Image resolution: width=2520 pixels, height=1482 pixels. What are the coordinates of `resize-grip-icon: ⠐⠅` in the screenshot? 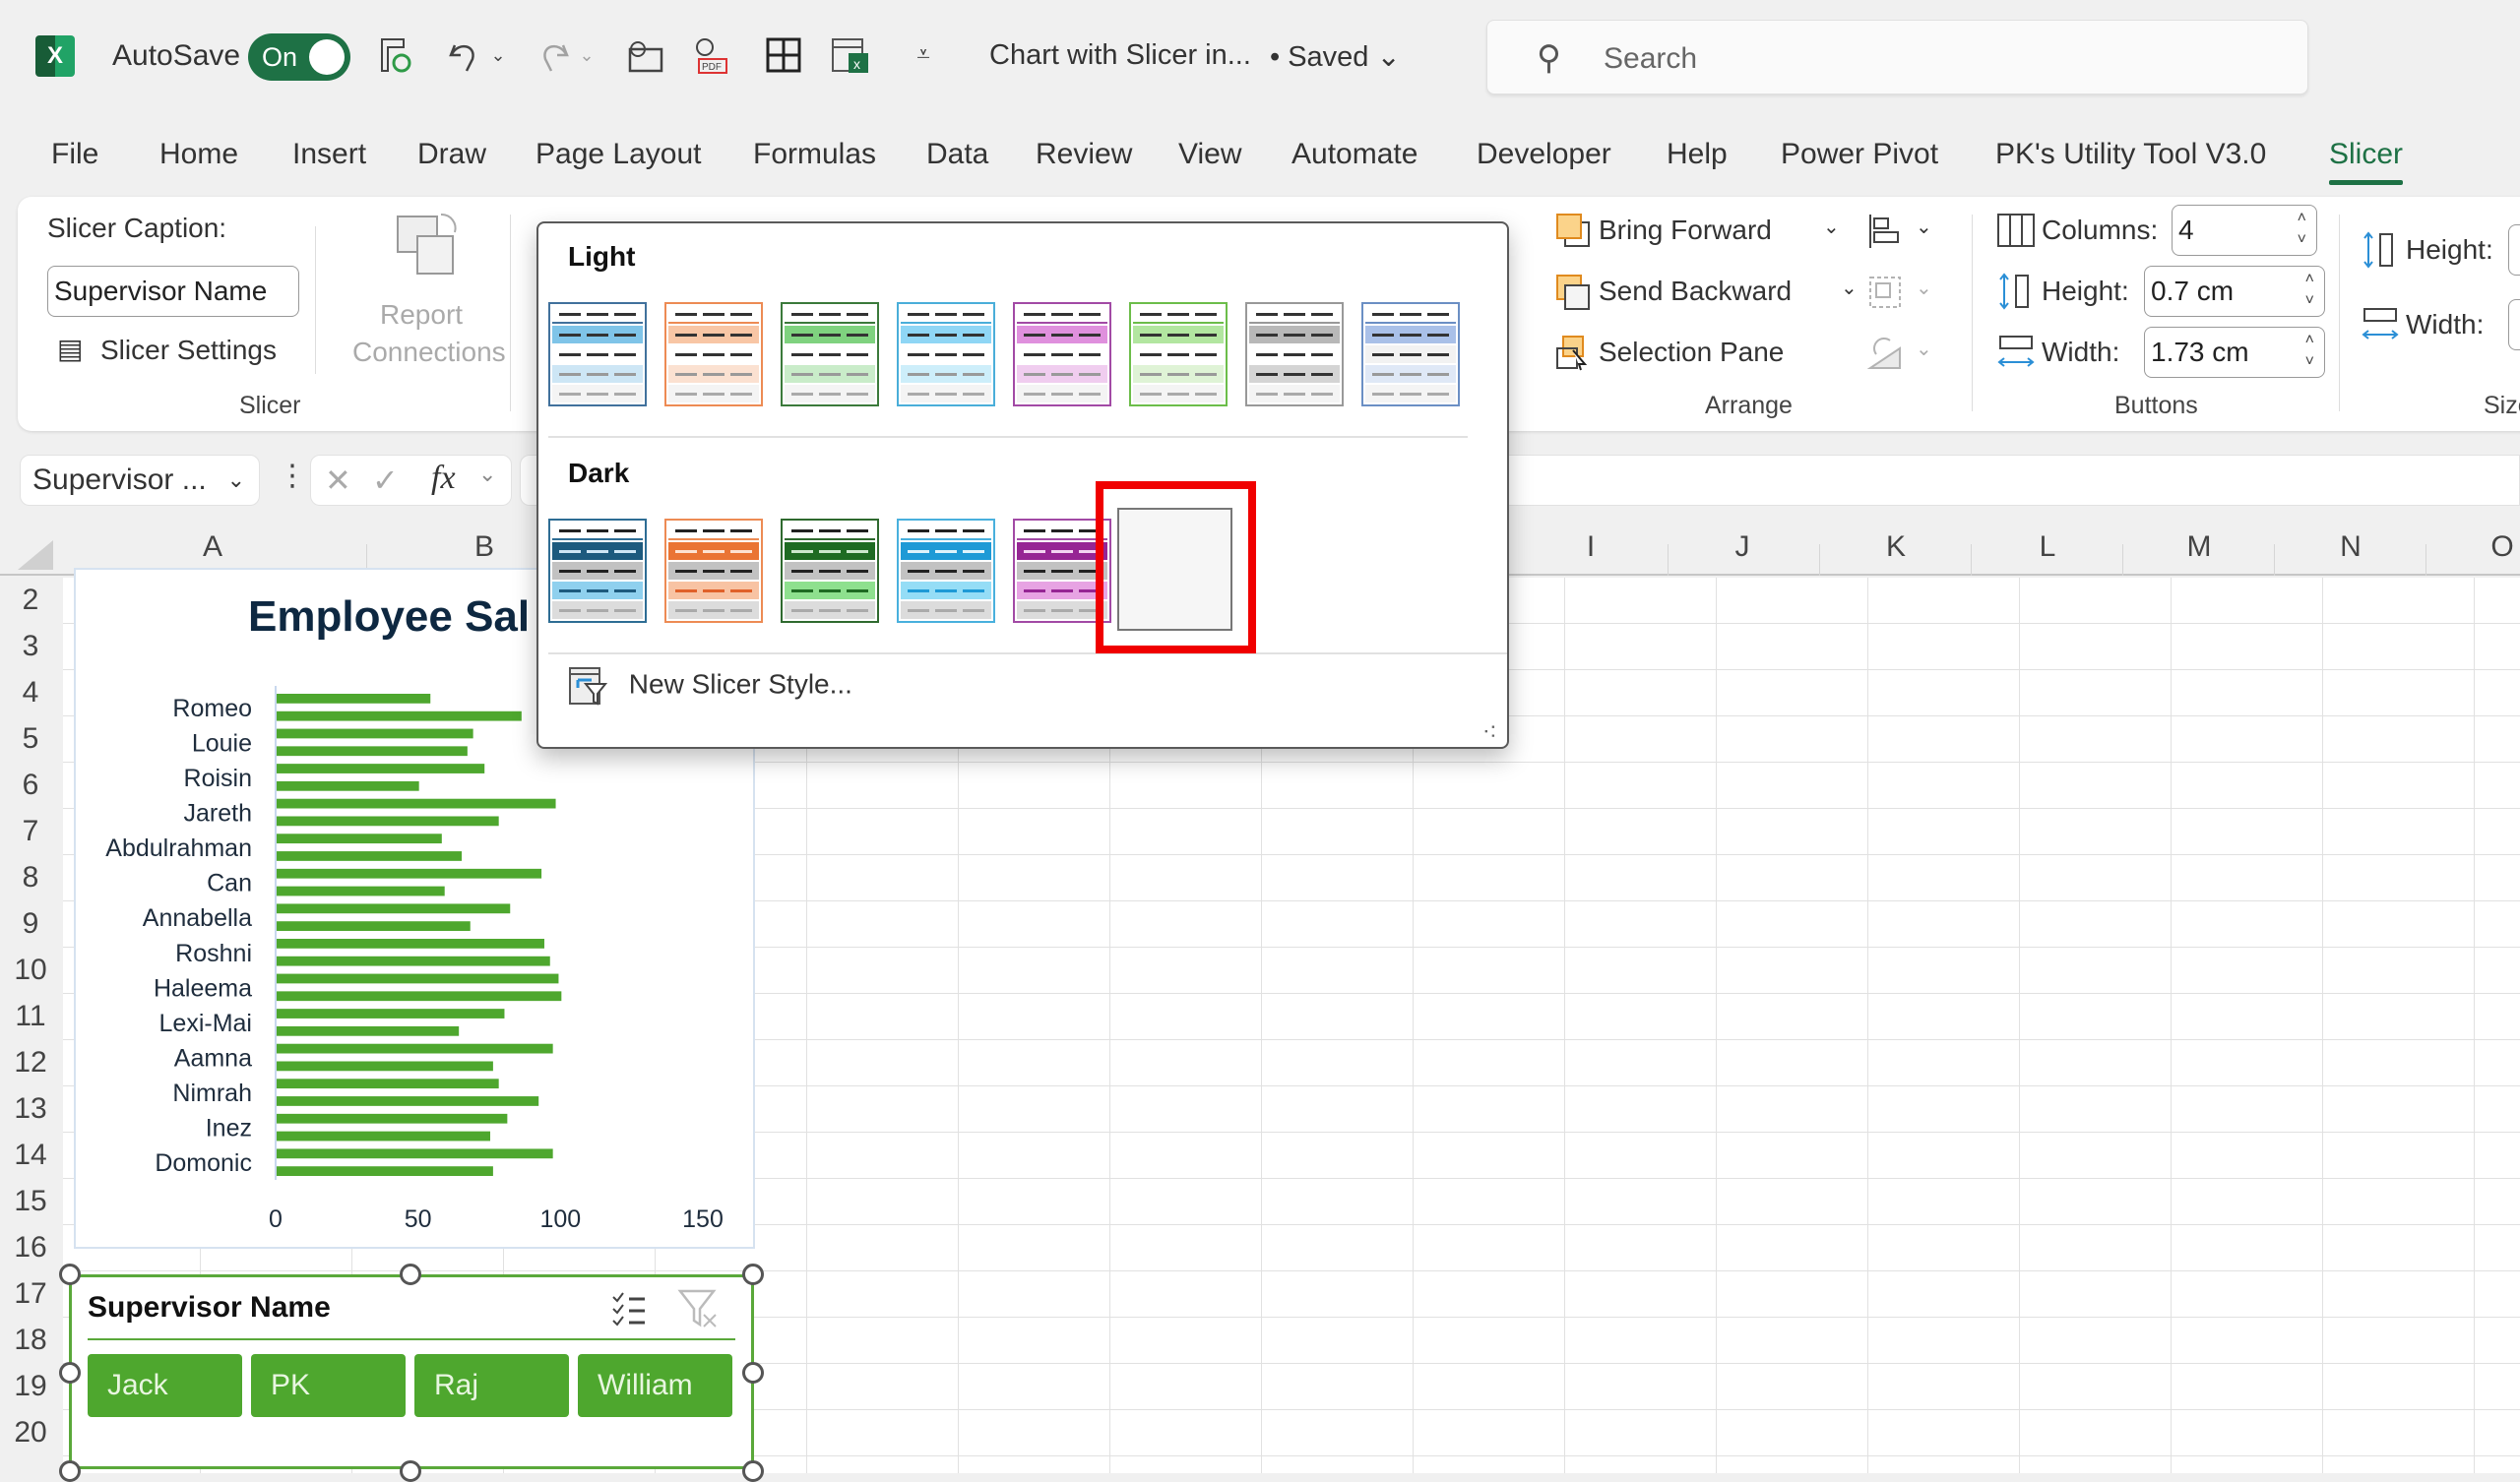 It's located at (1490, 733).